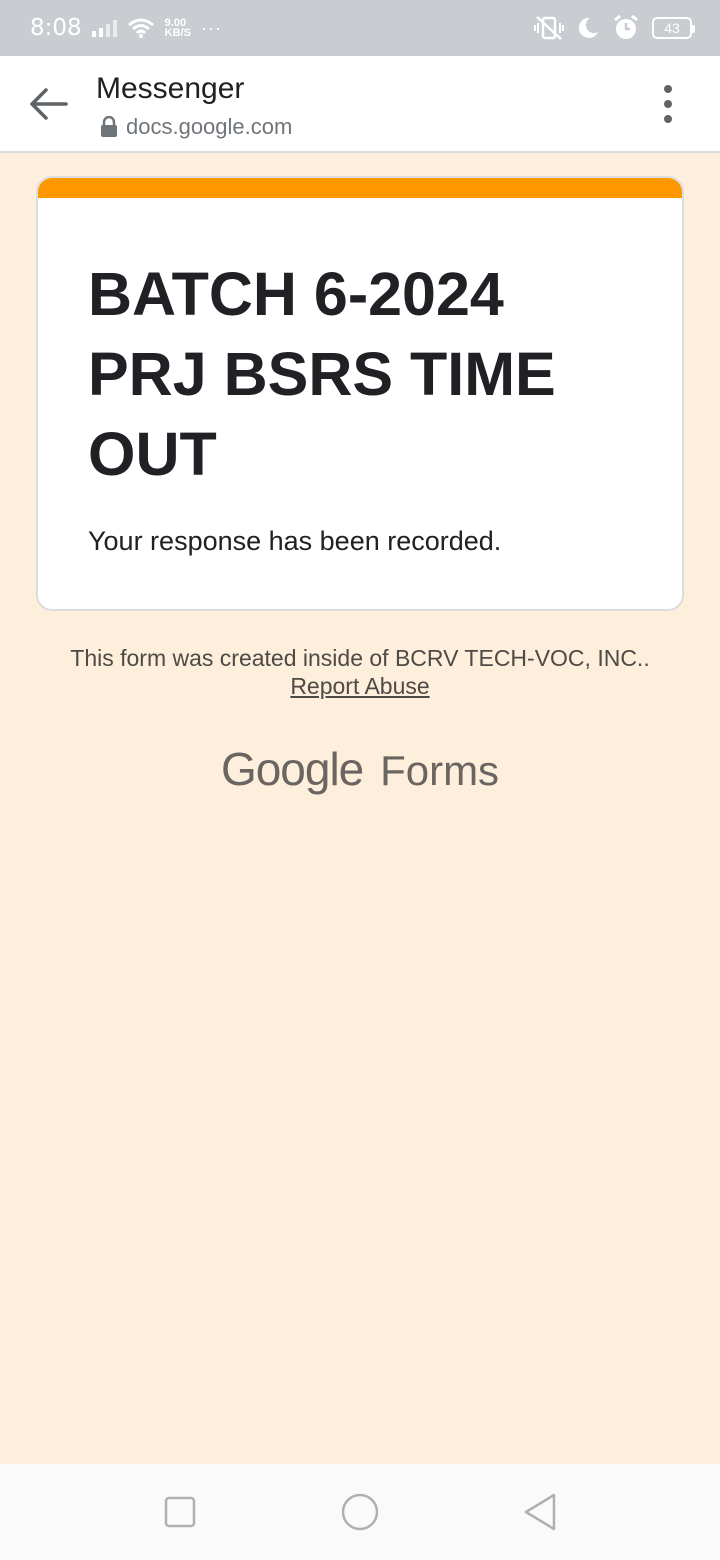  What do you see at coordinates (140, 28) in the screenshot?
I see `wifi-icon` at bounding box center [140, 28].